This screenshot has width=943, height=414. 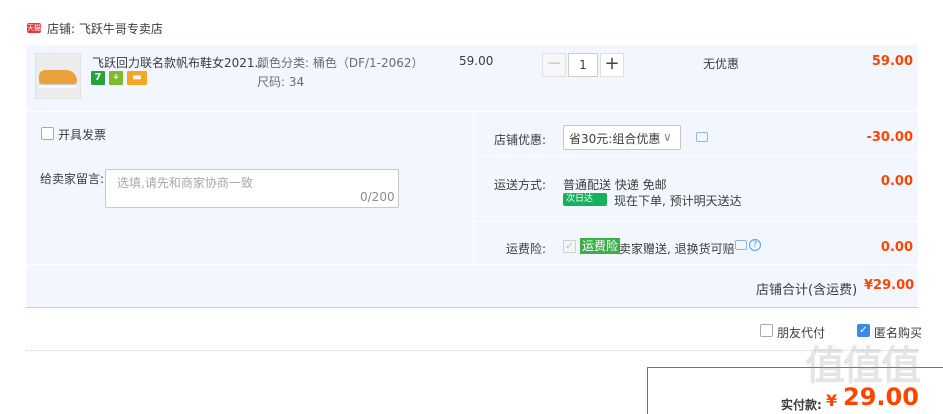 I want to click on insurance-amount: 0.00, so click(x=896, y=247).